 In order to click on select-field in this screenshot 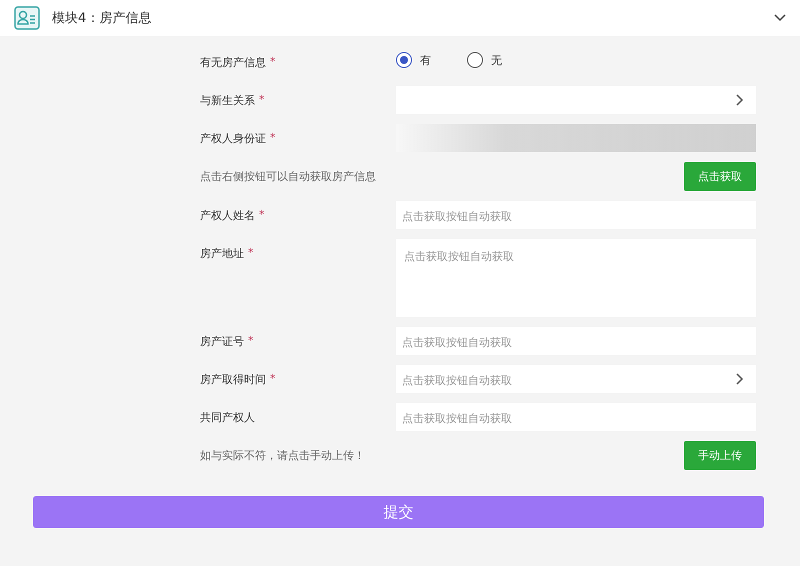, I will do `click(576, 100)`.